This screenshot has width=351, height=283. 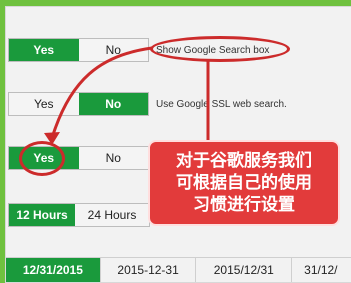 What do you see at coordinates (101, 92) in the screenshot?
I see `annotation-arrow-curve` at bounding box center [101, 92].